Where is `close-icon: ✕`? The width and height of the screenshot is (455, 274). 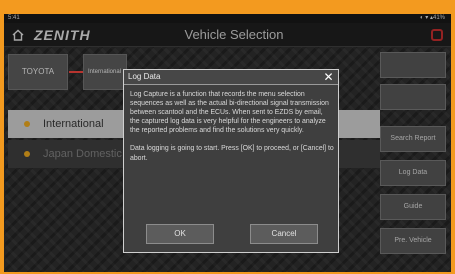 close-icon: ✕ is located at coordinates (328, 77).